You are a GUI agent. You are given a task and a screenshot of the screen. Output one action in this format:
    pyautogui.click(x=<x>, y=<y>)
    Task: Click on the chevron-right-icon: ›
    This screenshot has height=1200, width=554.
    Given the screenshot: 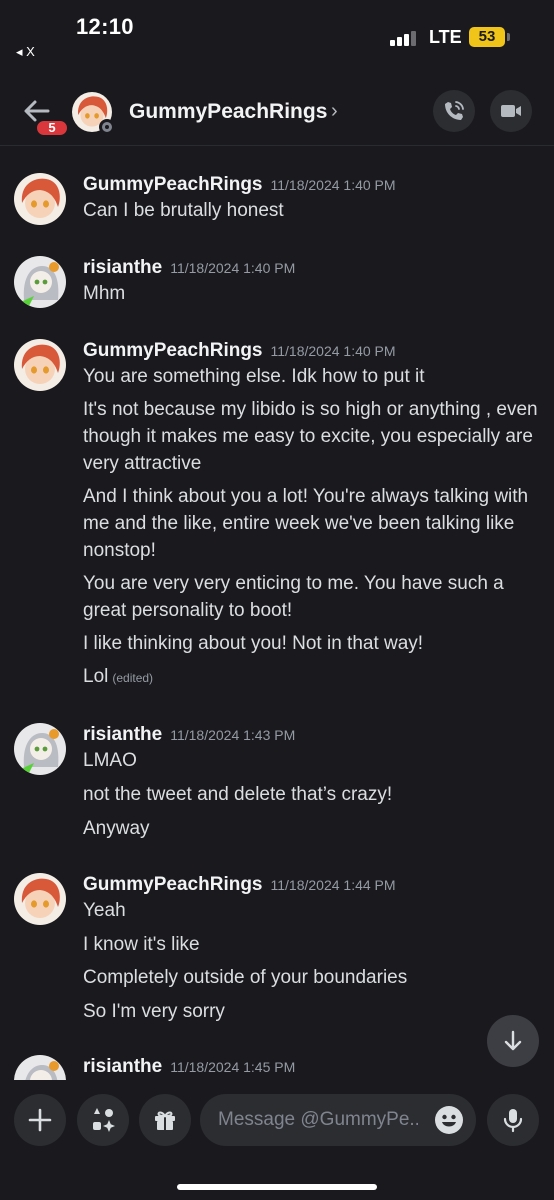 What is the action you would take?
    pyautogui.click(x=334, y=111)
    